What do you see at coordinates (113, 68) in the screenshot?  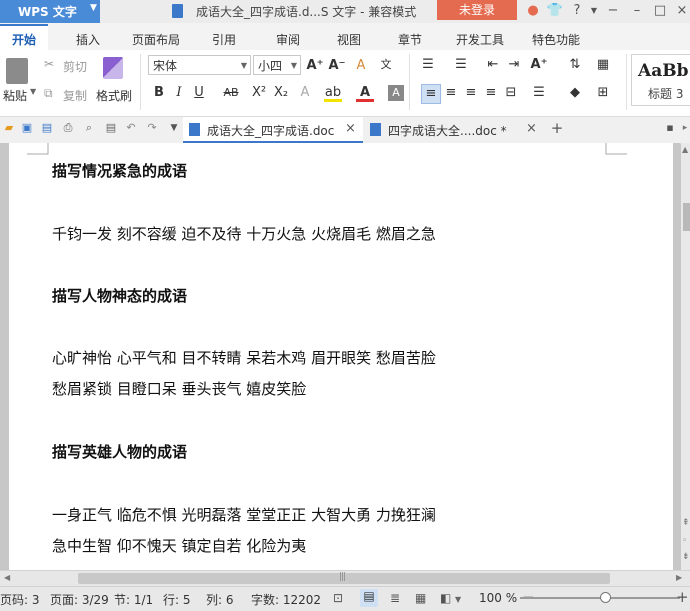 I see `format-painter-icon` at bounding box center [113, 68].